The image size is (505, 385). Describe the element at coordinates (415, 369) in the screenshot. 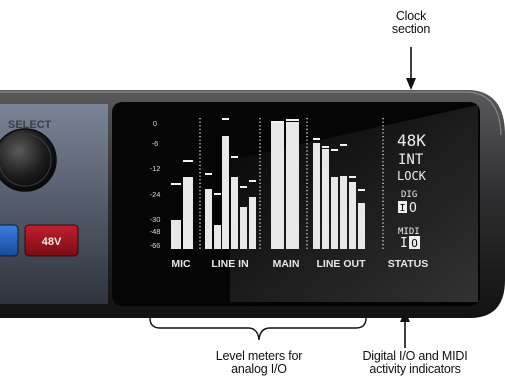

I see `digital-midi-line-2: activity indicators` at that location.